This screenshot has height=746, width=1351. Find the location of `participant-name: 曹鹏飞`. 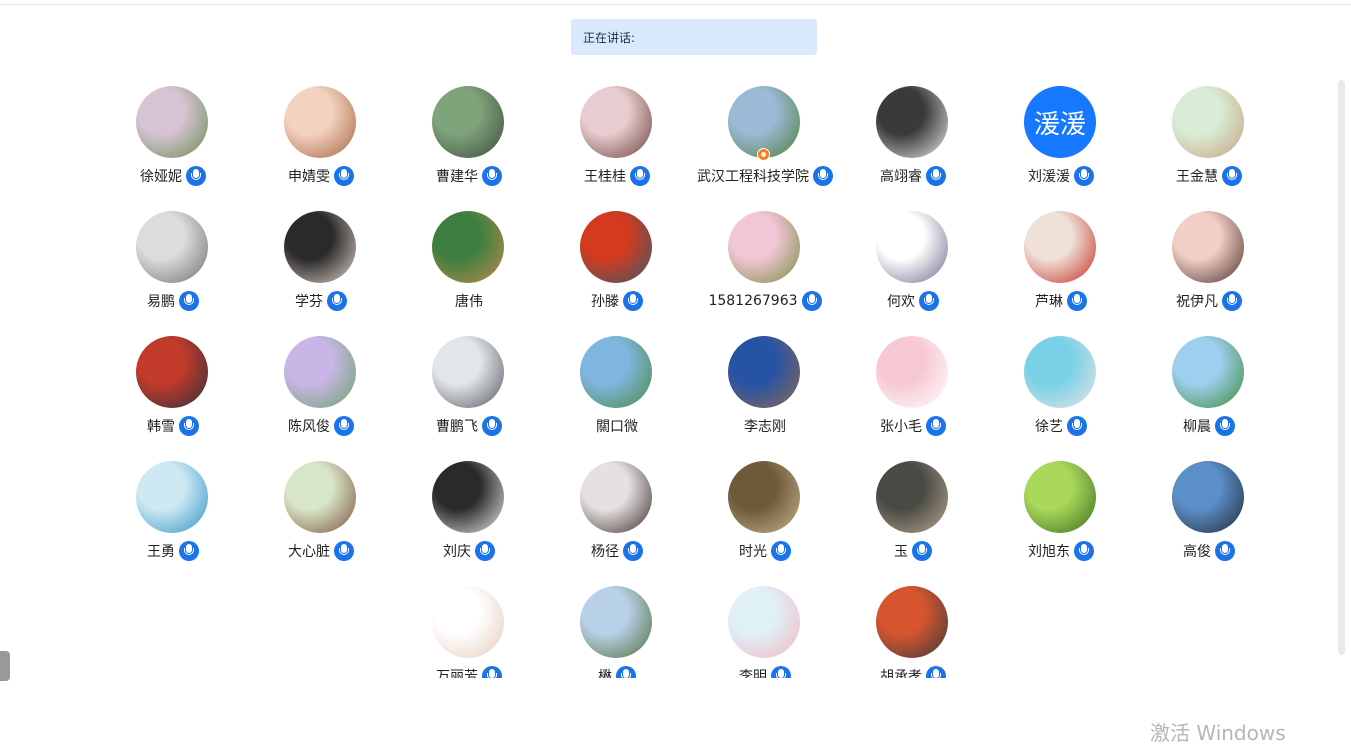

participant-name: 曹鹏飞 is located at coordinates (457, 427).